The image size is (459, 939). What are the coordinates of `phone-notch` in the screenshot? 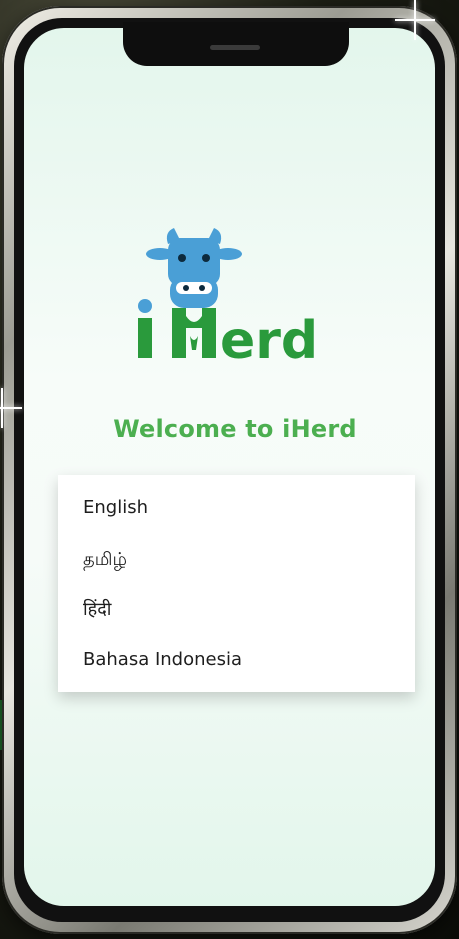 It's located at (236, 44).